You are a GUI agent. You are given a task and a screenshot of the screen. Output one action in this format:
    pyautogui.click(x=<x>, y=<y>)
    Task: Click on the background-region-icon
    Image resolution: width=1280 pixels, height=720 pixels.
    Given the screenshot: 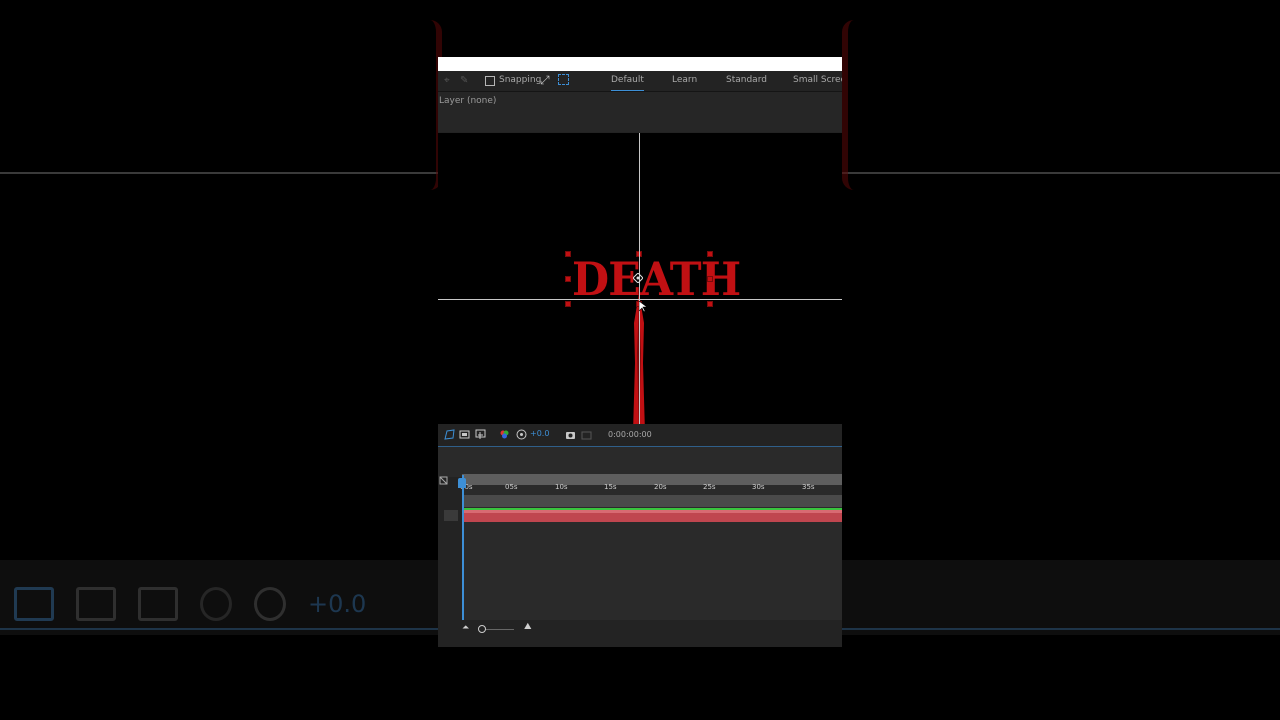 What is the action you would take?
    pyautogui.click(x=96, y=604)
    